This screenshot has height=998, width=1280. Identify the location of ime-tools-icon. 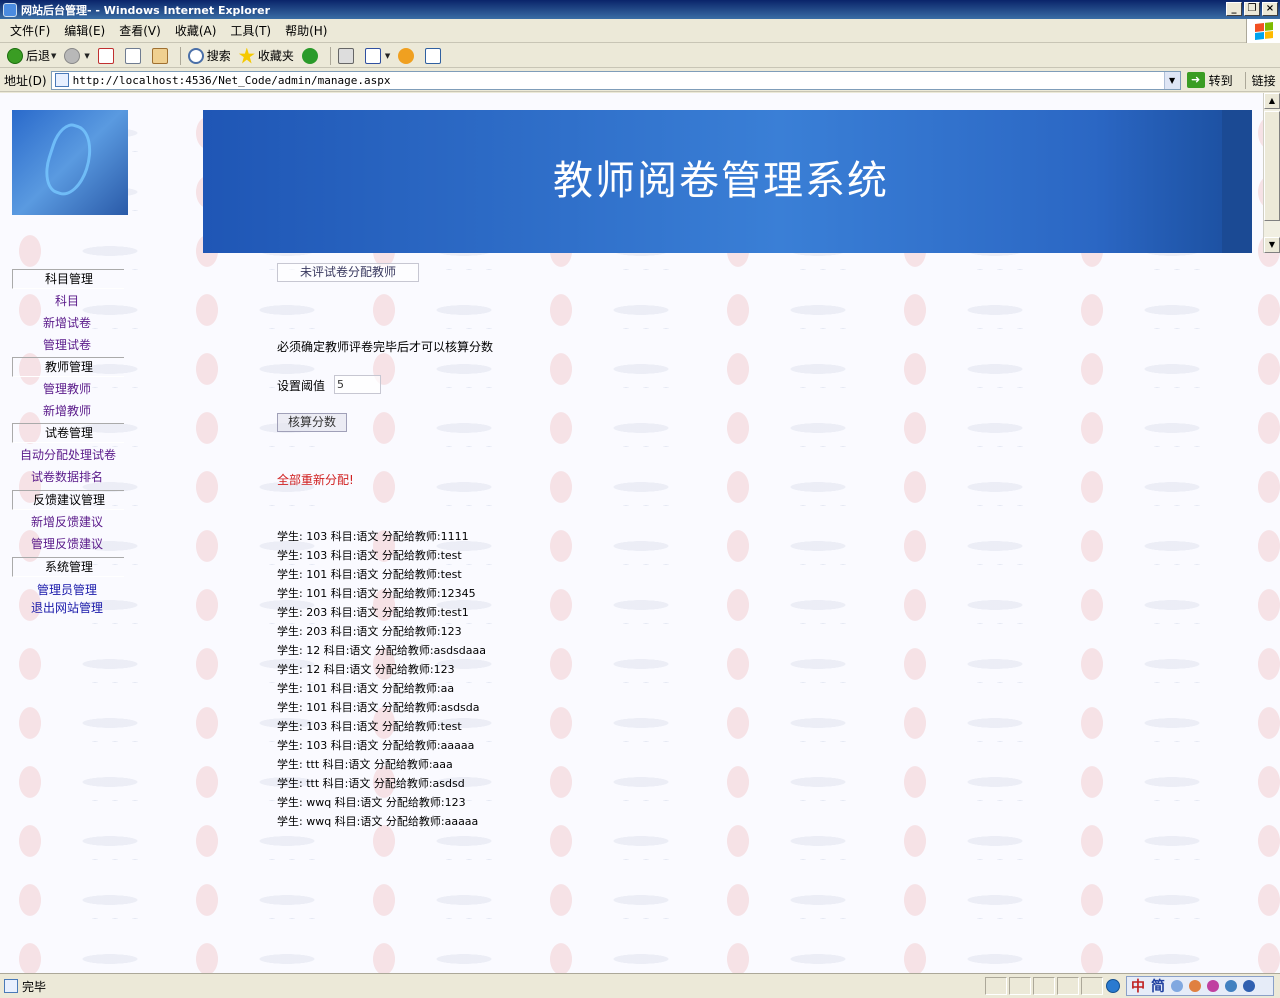
(1231, 986).